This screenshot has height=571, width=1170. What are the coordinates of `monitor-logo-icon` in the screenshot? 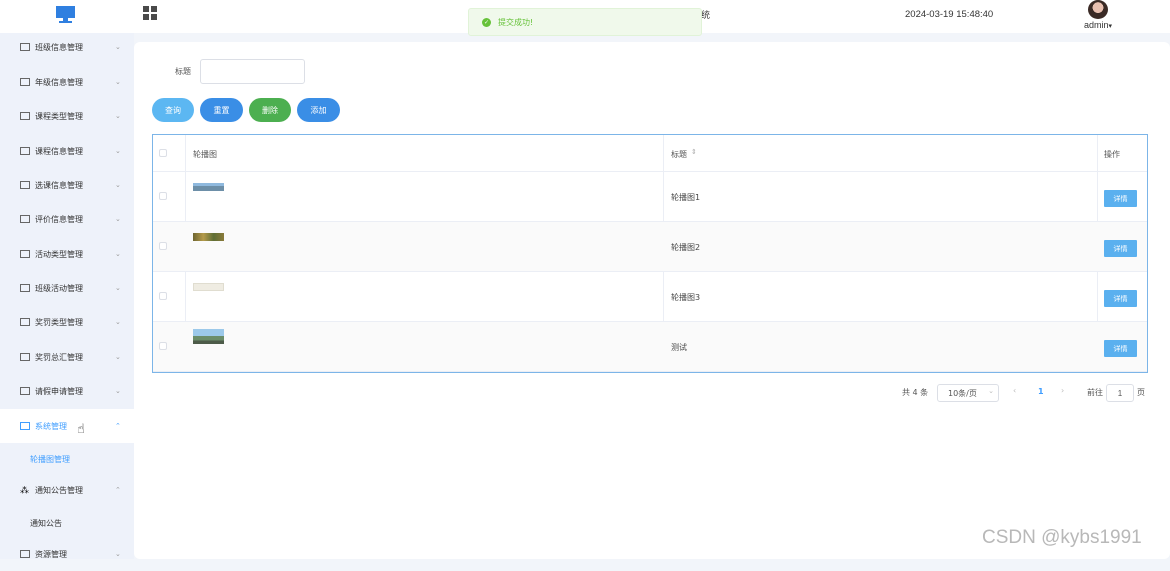 It's located at (65, 14).